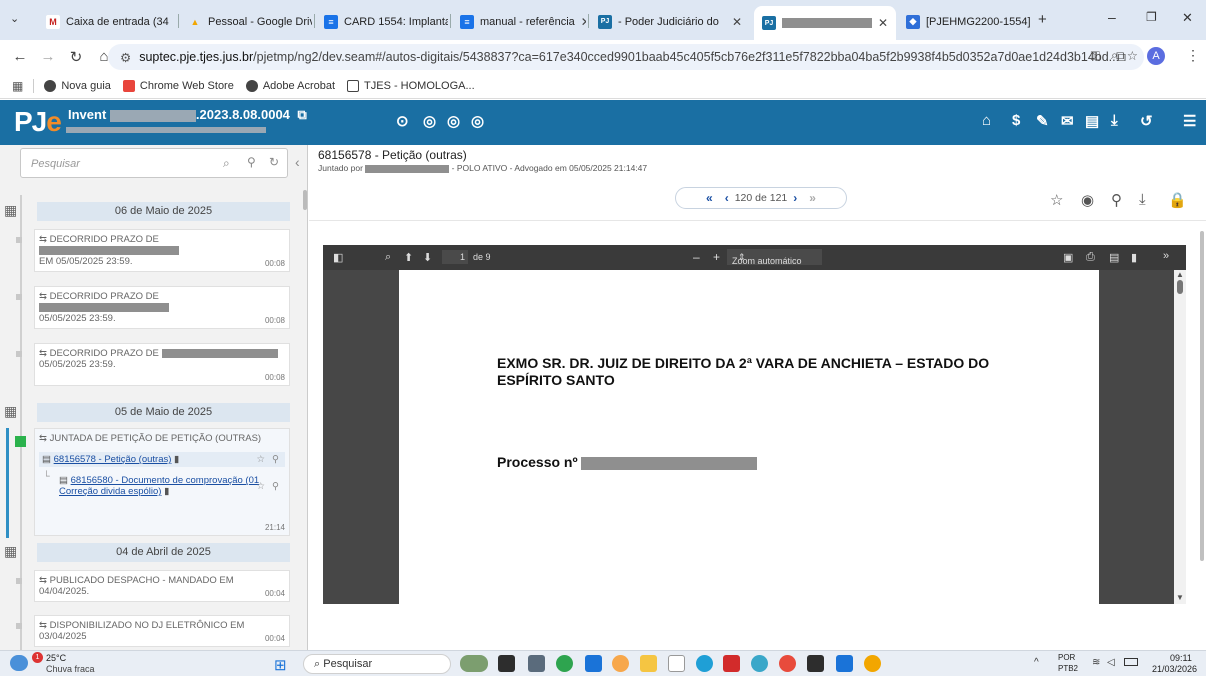 The height and width of the screenshot is (676, 1206). What do you see at coordinates (1066, 657) in the screenshot?
I see `language-indicator: POR` at bounding box center [1066, 657].